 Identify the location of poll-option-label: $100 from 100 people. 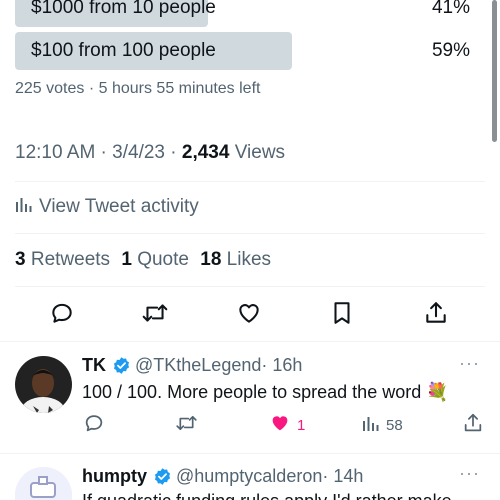
(123, 50).